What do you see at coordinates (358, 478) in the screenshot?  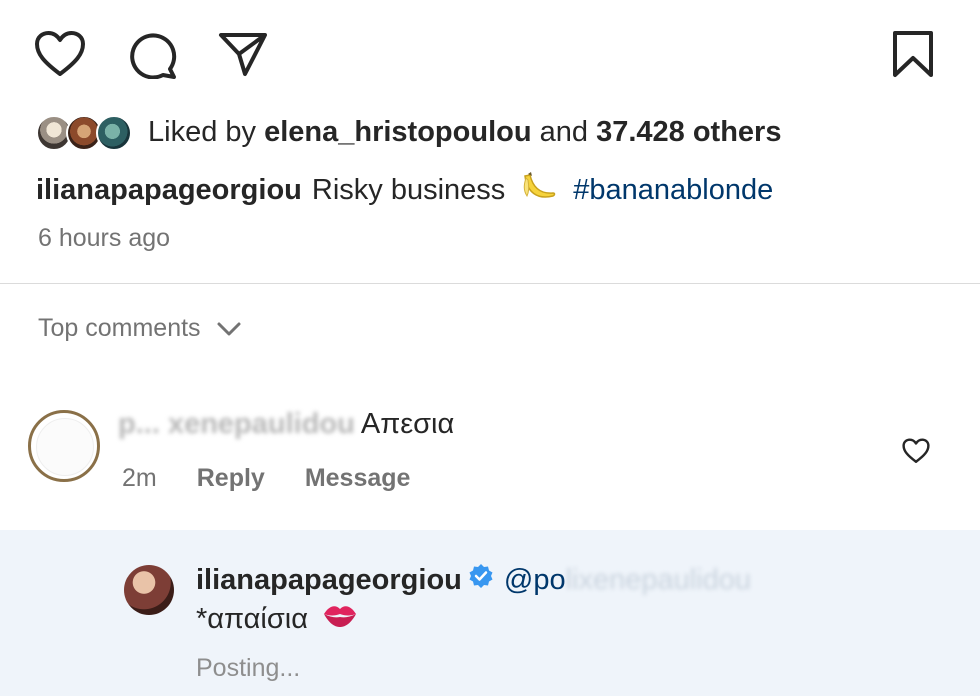 I see `message-button: Message` at bounding box center [358, 478].